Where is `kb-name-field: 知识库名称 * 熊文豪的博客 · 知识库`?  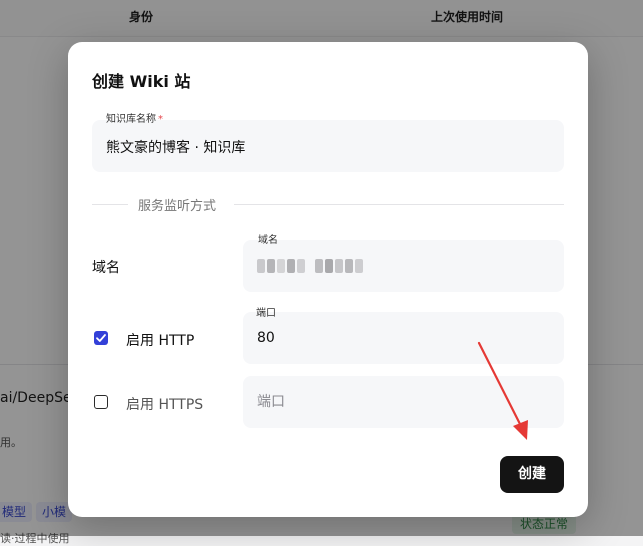
kb-name-field: 知识库名称 * 熊文豪的博客 · 知识库 is located at coordinates (328, 143).